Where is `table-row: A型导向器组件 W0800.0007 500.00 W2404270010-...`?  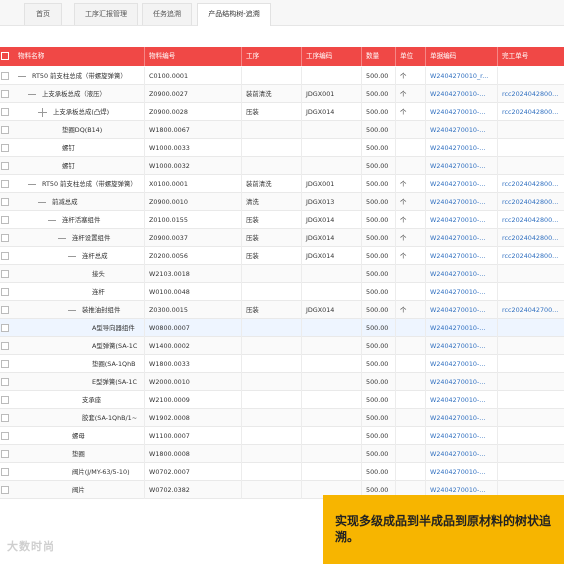 table-row: A型导向器组件 W0800.0007 500.00 W2404270010-... is located at coordinates (282, 328).